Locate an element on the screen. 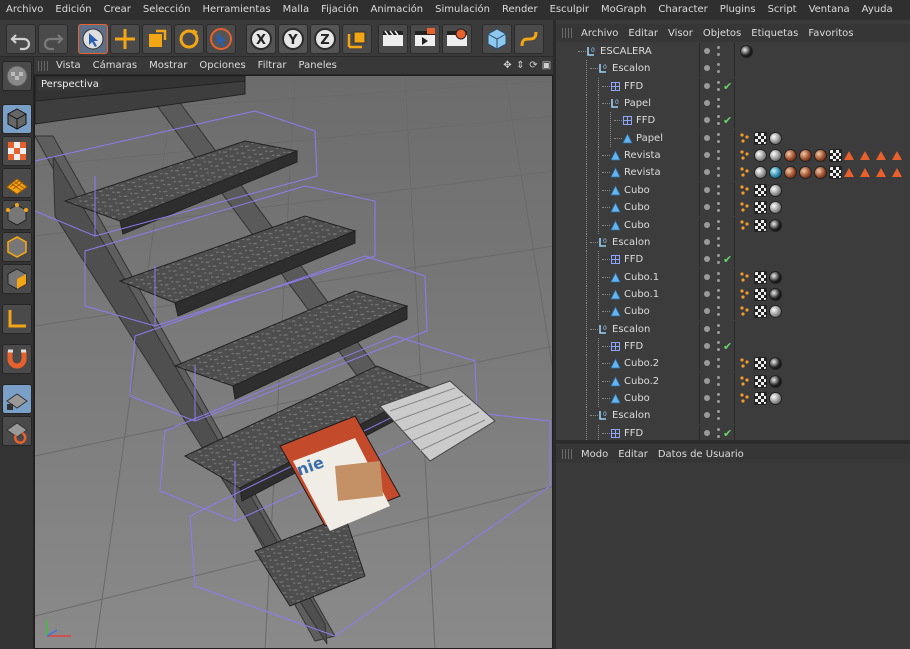 The width and height of the screenshot is (910, 649). axis-y-button: Y is located at coordinates (293, 39).